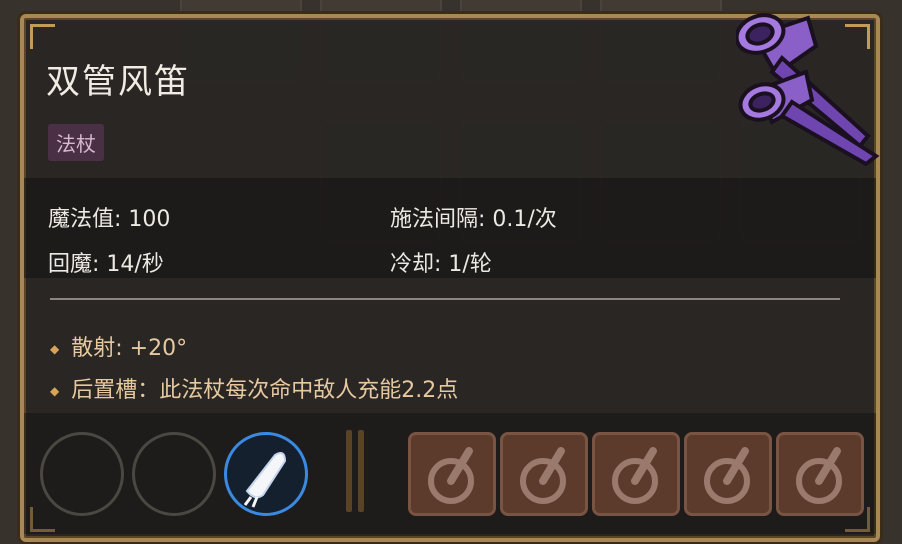 The image size is (902, 544). I want to click on mana-stat: 魔法值: 100, so click(109, 219).